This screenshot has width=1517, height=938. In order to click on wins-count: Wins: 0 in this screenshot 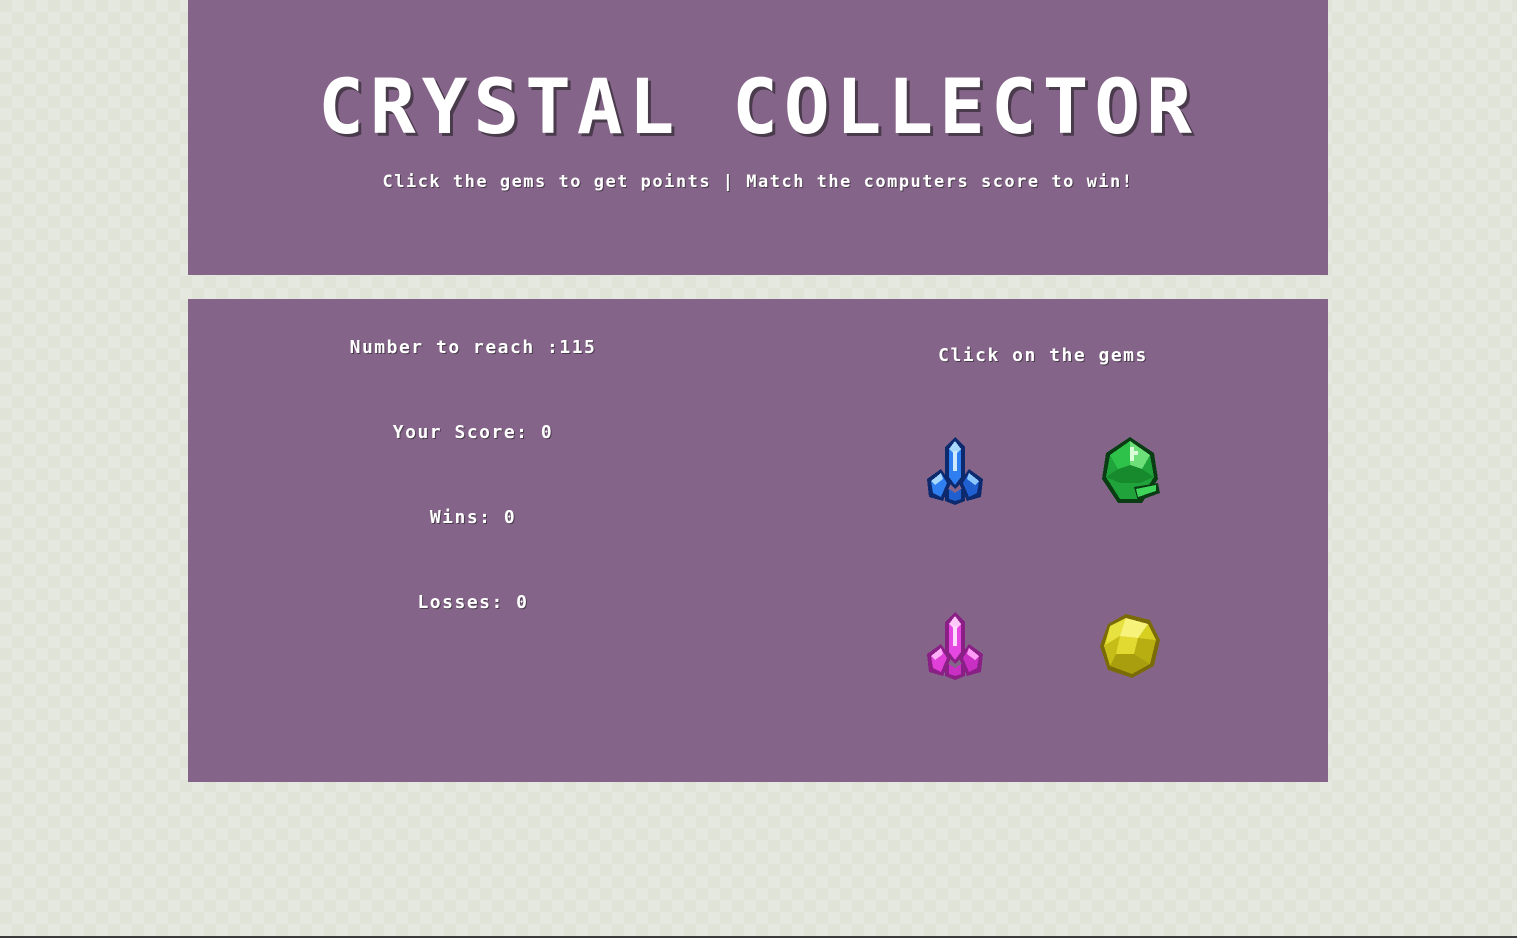, I will do `click(473, 517)`.